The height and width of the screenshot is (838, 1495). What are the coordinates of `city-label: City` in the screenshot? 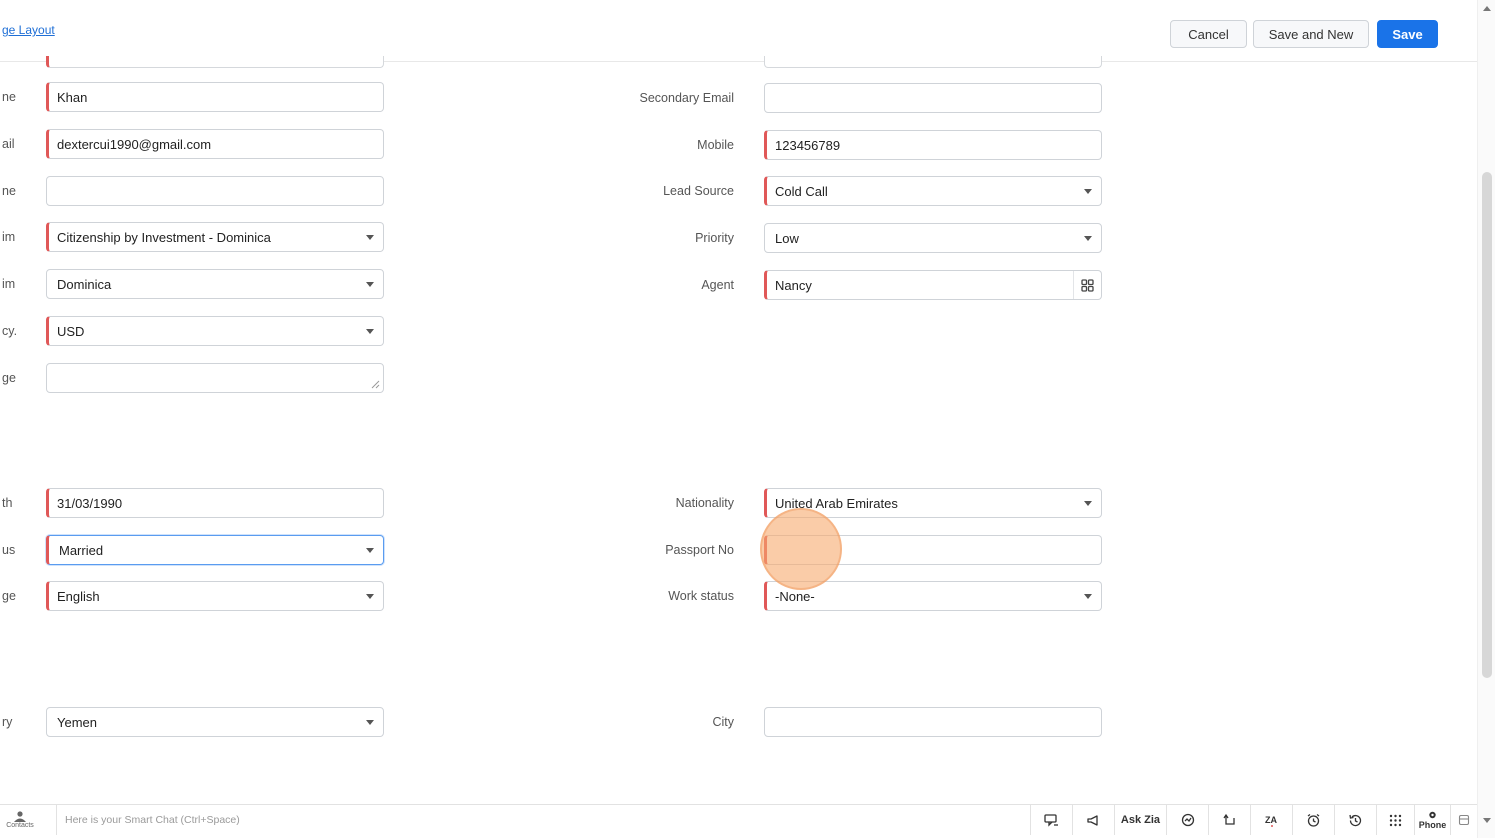 It's located at (723, 722).